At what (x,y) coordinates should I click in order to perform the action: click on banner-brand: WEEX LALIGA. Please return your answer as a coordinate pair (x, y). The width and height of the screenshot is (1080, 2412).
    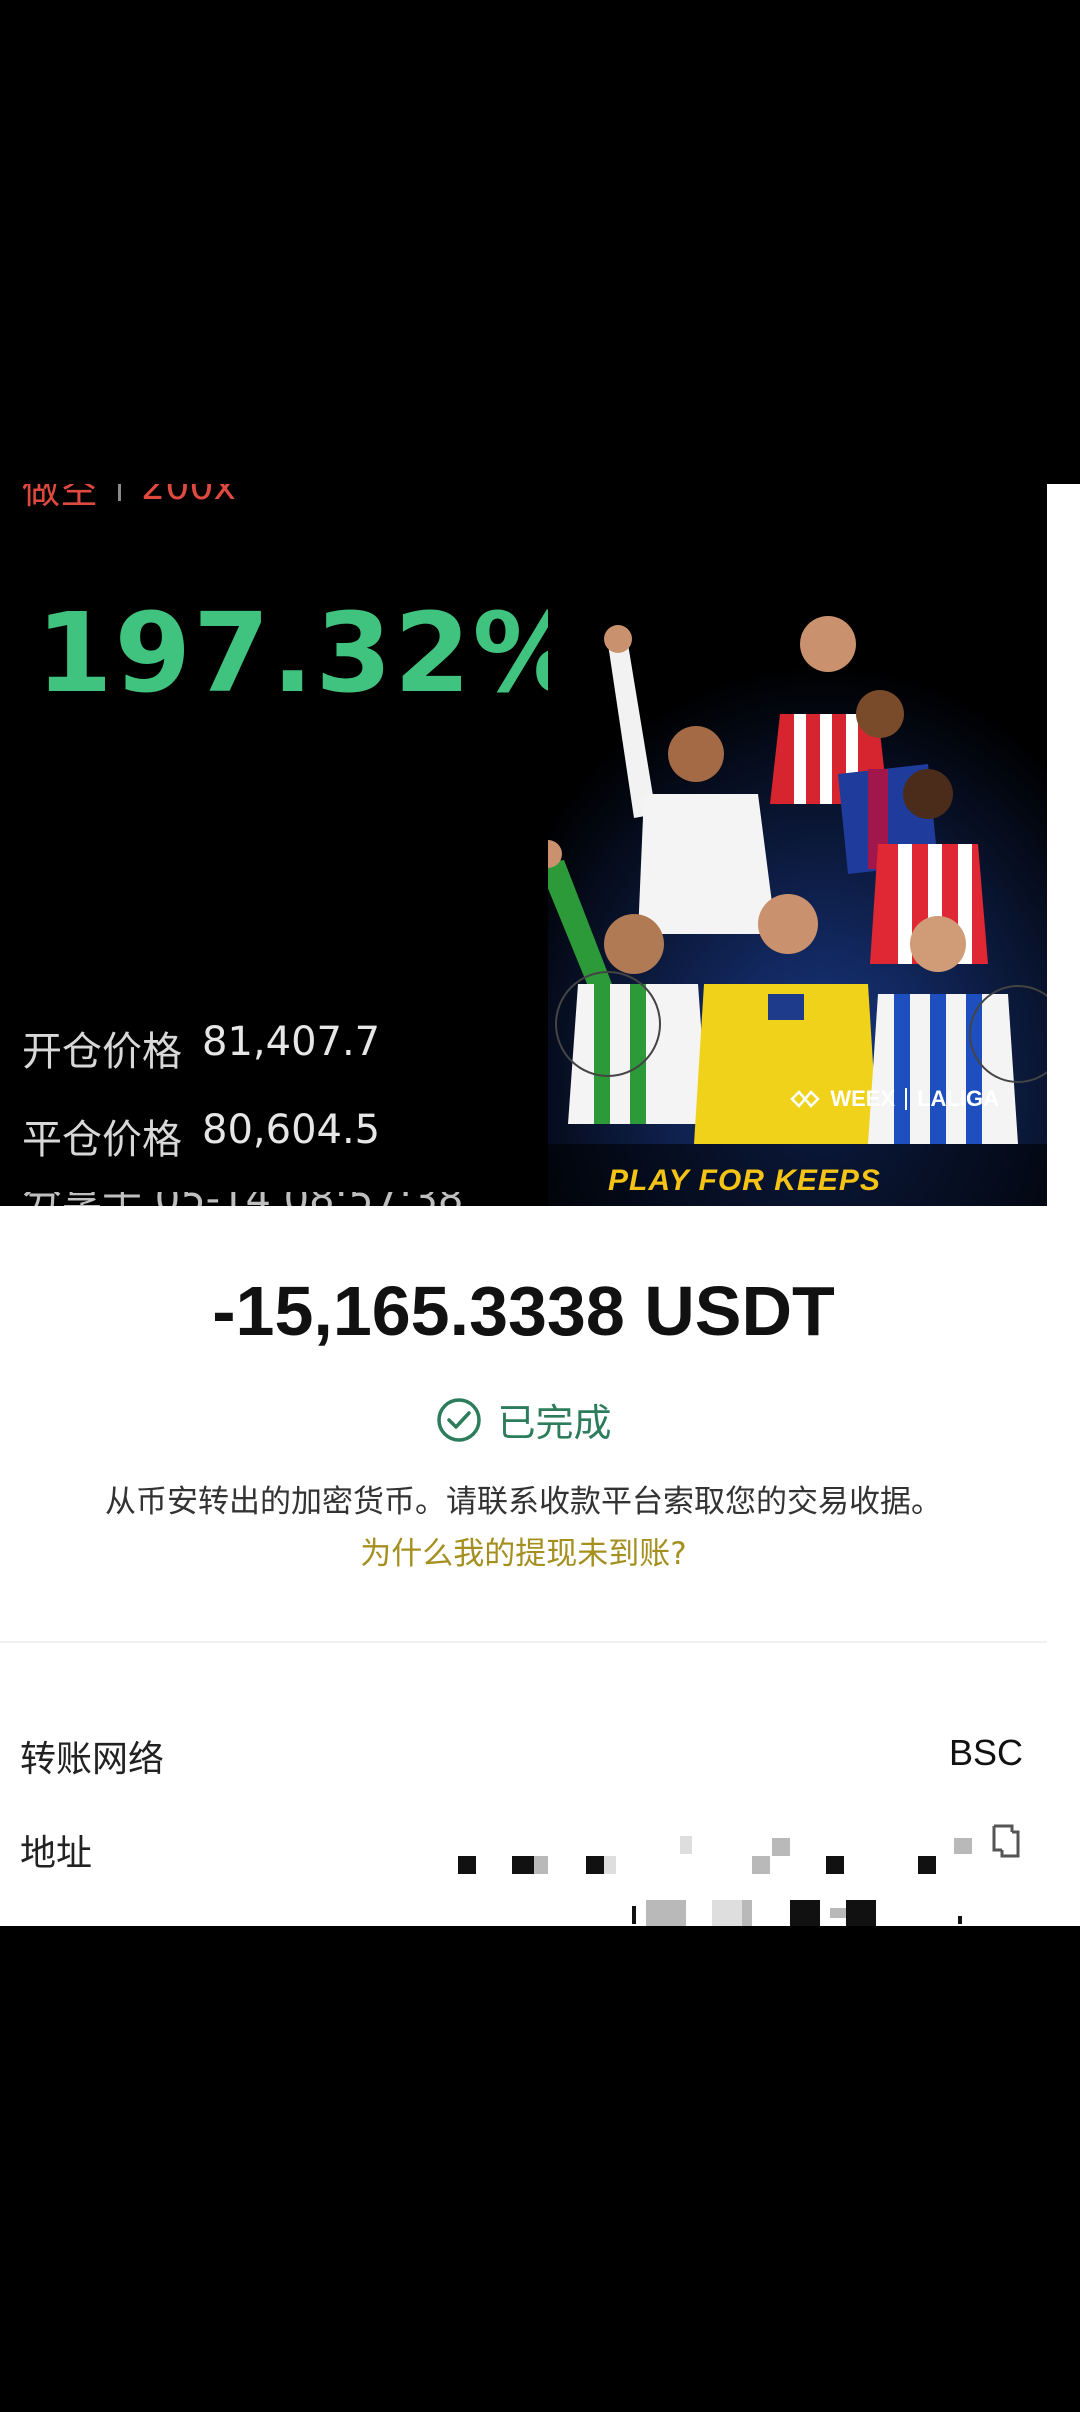
    Looking at the image, I should click on (894, 1099).